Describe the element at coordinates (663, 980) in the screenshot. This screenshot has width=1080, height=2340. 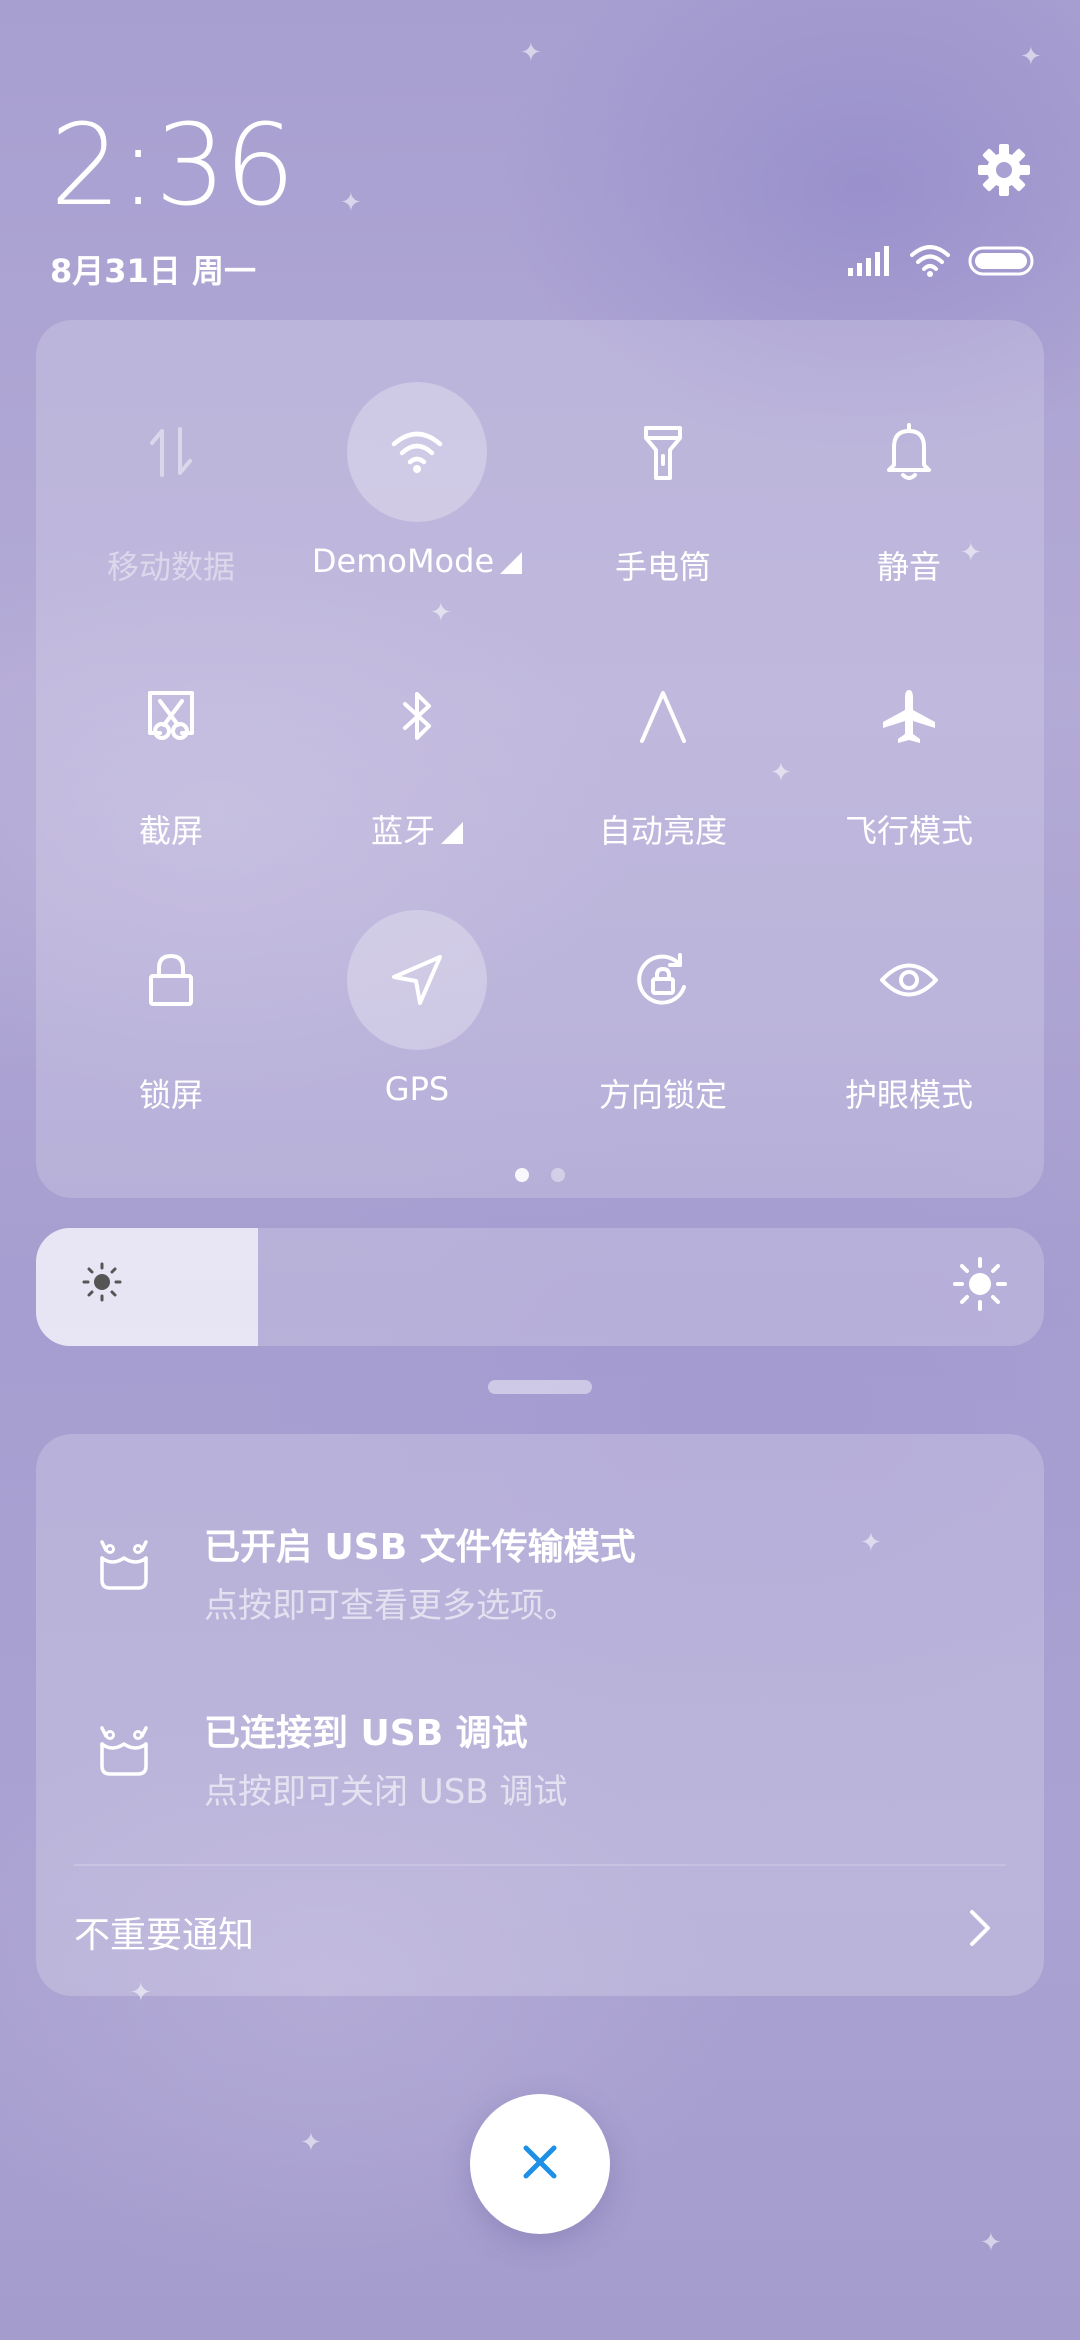
I see `rotation-lock-icon` at that location.